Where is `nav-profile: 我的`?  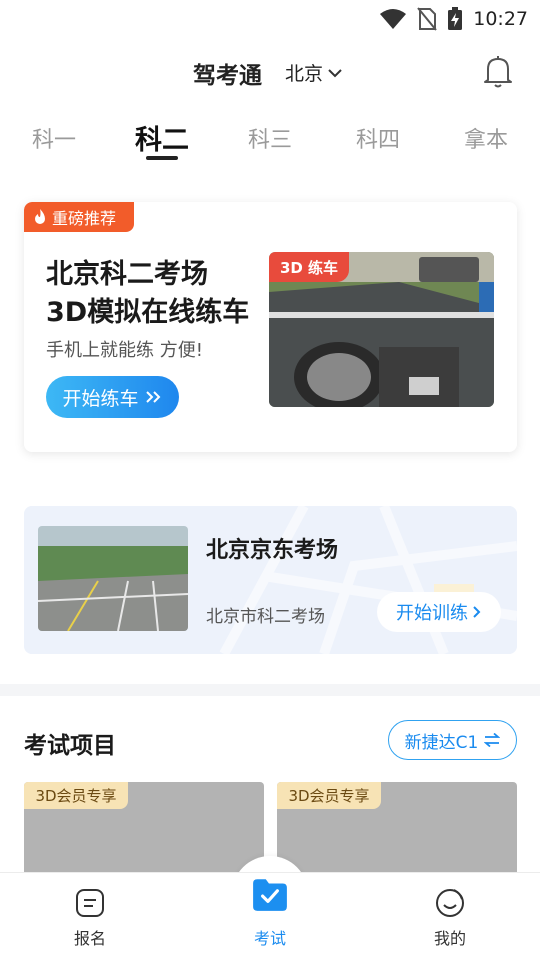
nav-profile: 我的 is located at coordinates (450, 916).